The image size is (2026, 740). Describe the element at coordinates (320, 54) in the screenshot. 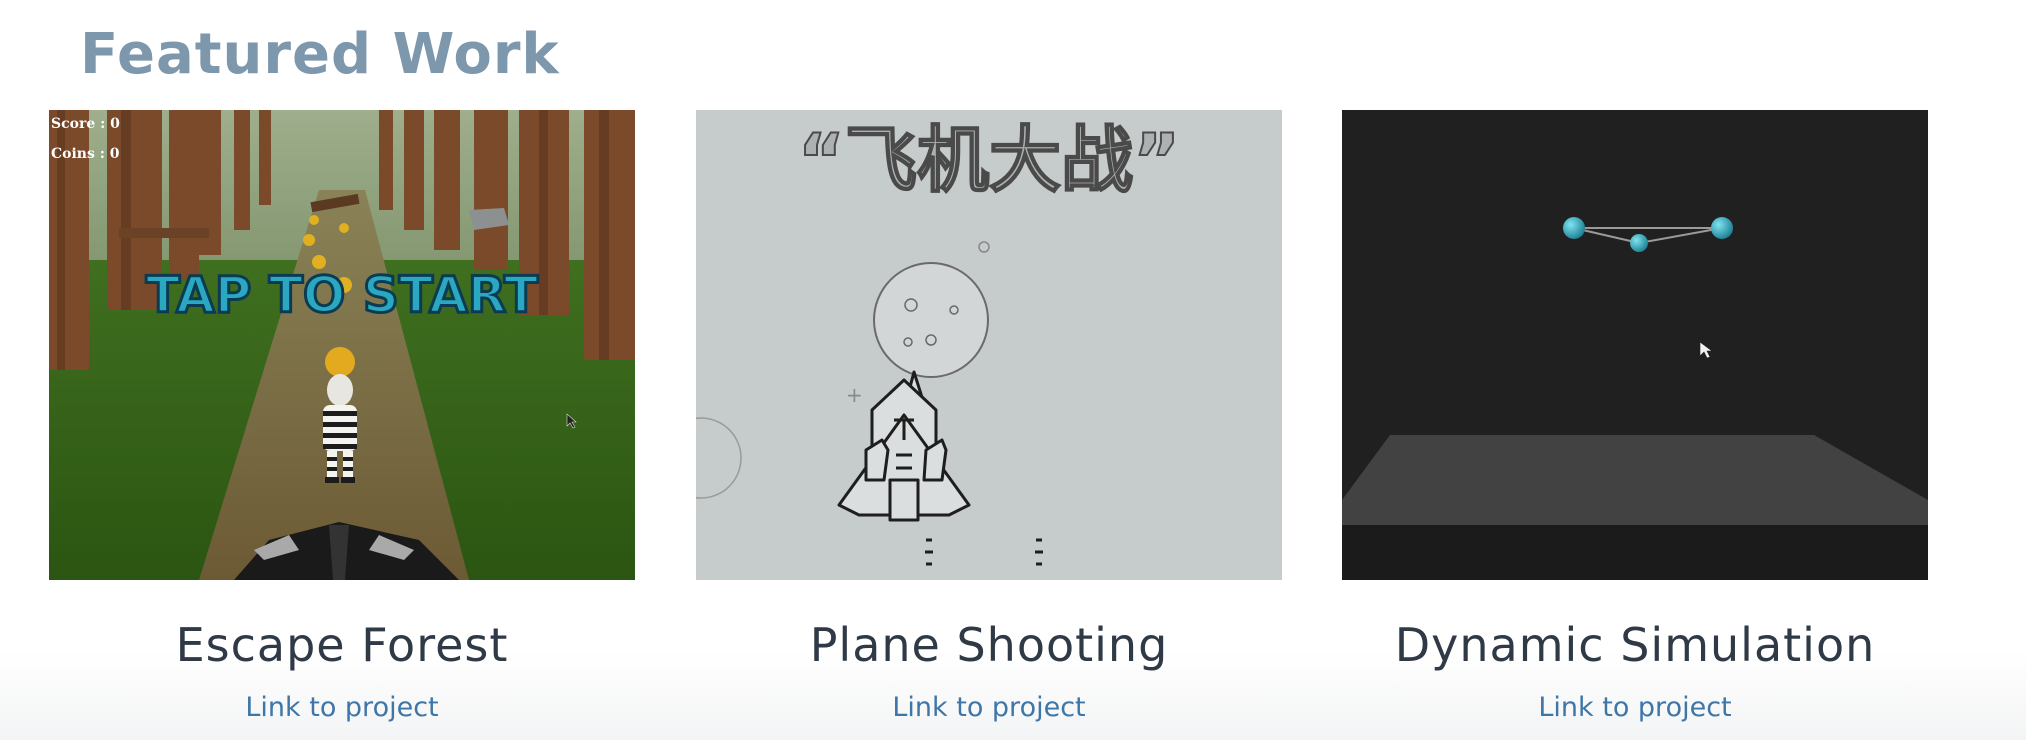

I see `section-title: Featured Work` at that location.